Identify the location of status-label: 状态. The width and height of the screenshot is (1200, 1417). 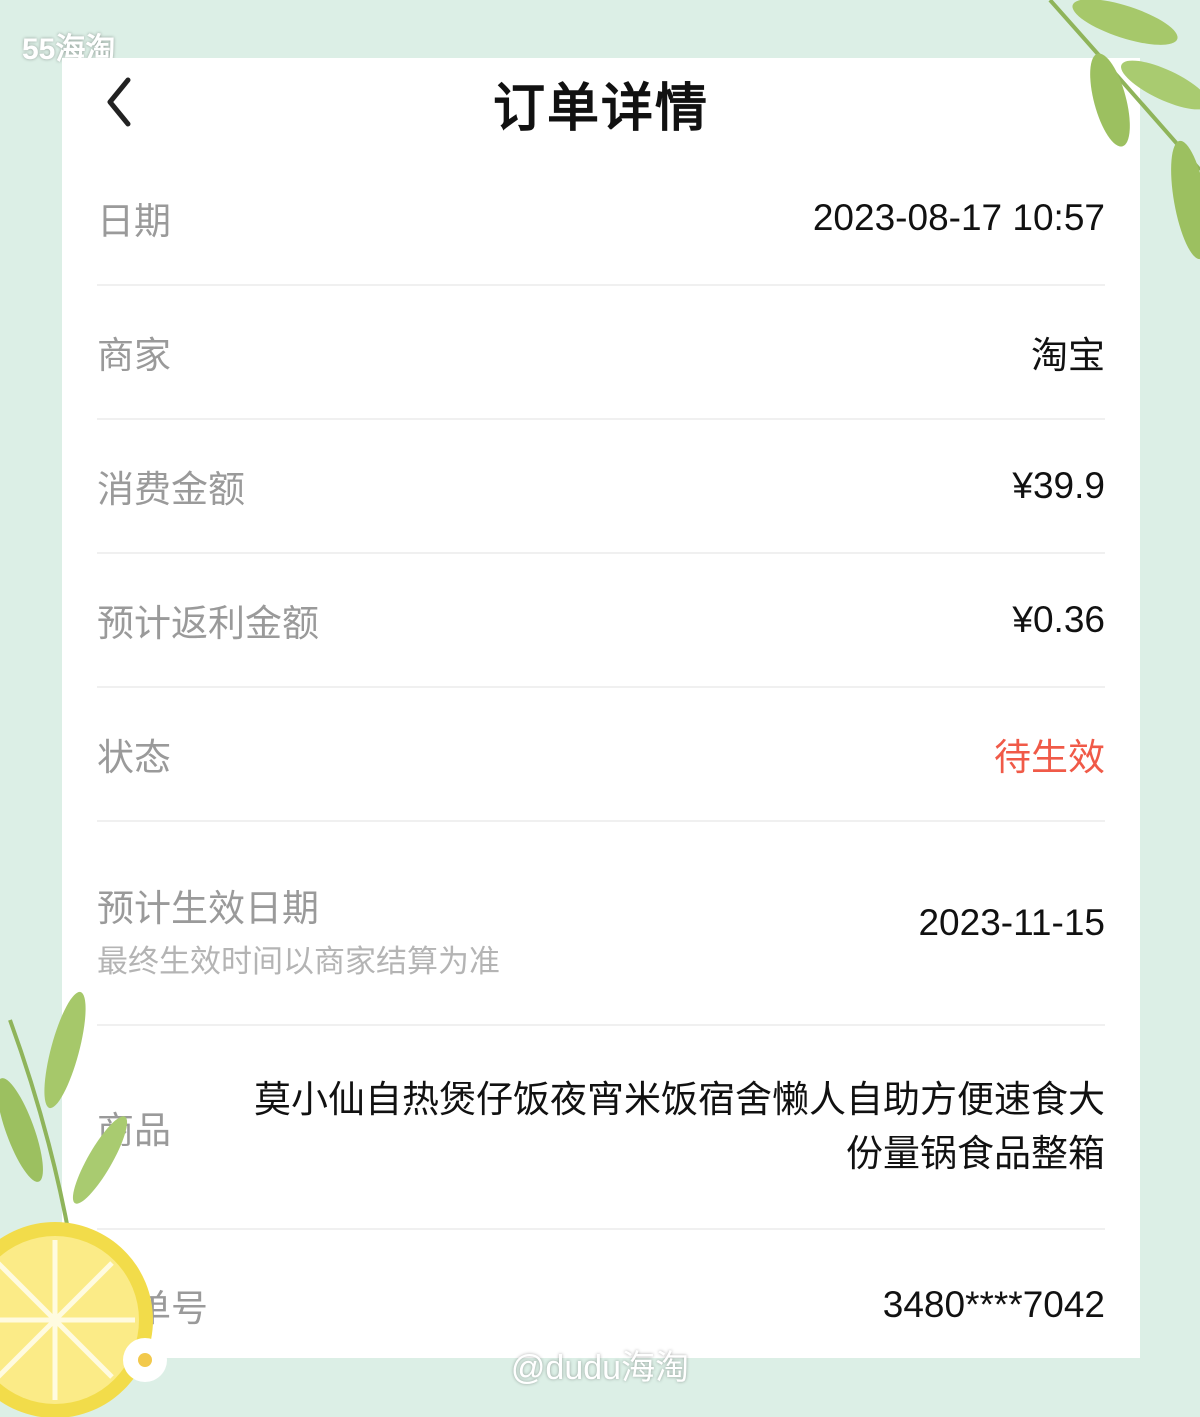
(134, 757).